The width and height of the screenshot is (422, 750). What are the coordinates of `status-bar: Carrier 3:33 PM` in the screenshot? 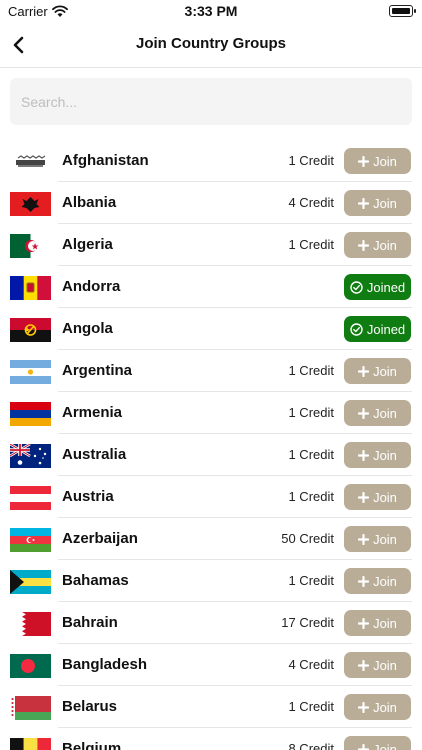 It's located at (211, 12).